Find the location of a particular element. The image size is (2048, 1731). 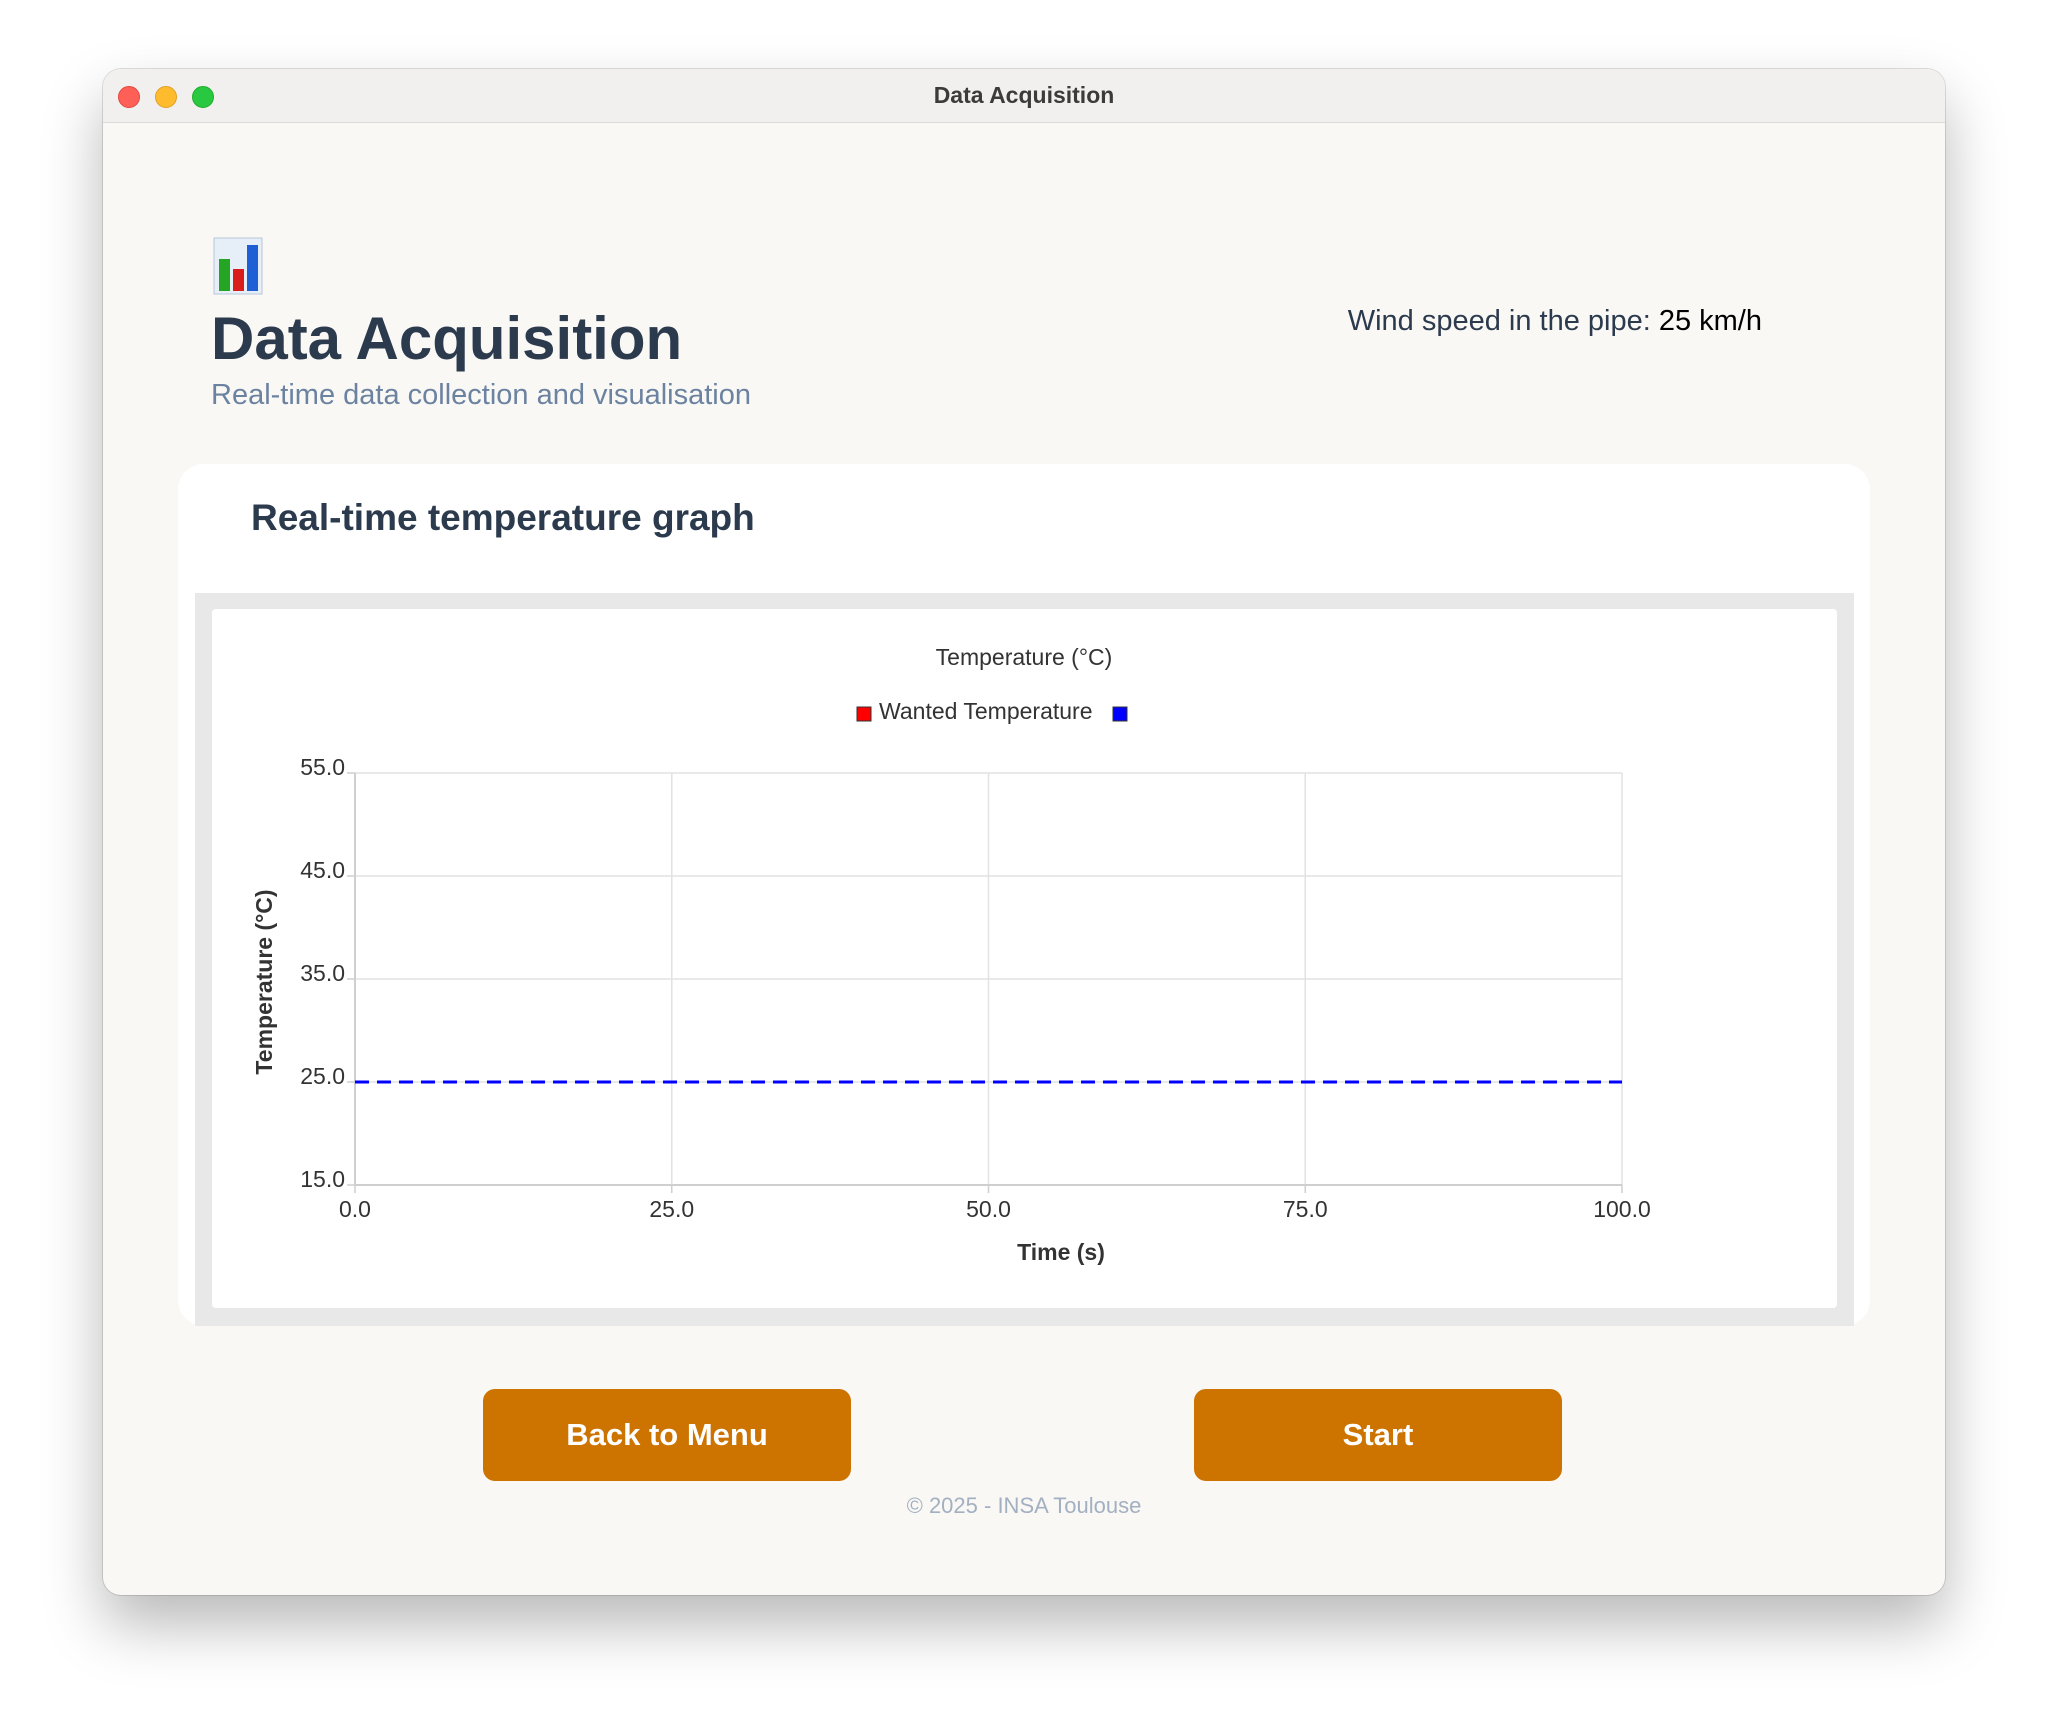

start-button: Start is located at coordinates (1378, 1435).